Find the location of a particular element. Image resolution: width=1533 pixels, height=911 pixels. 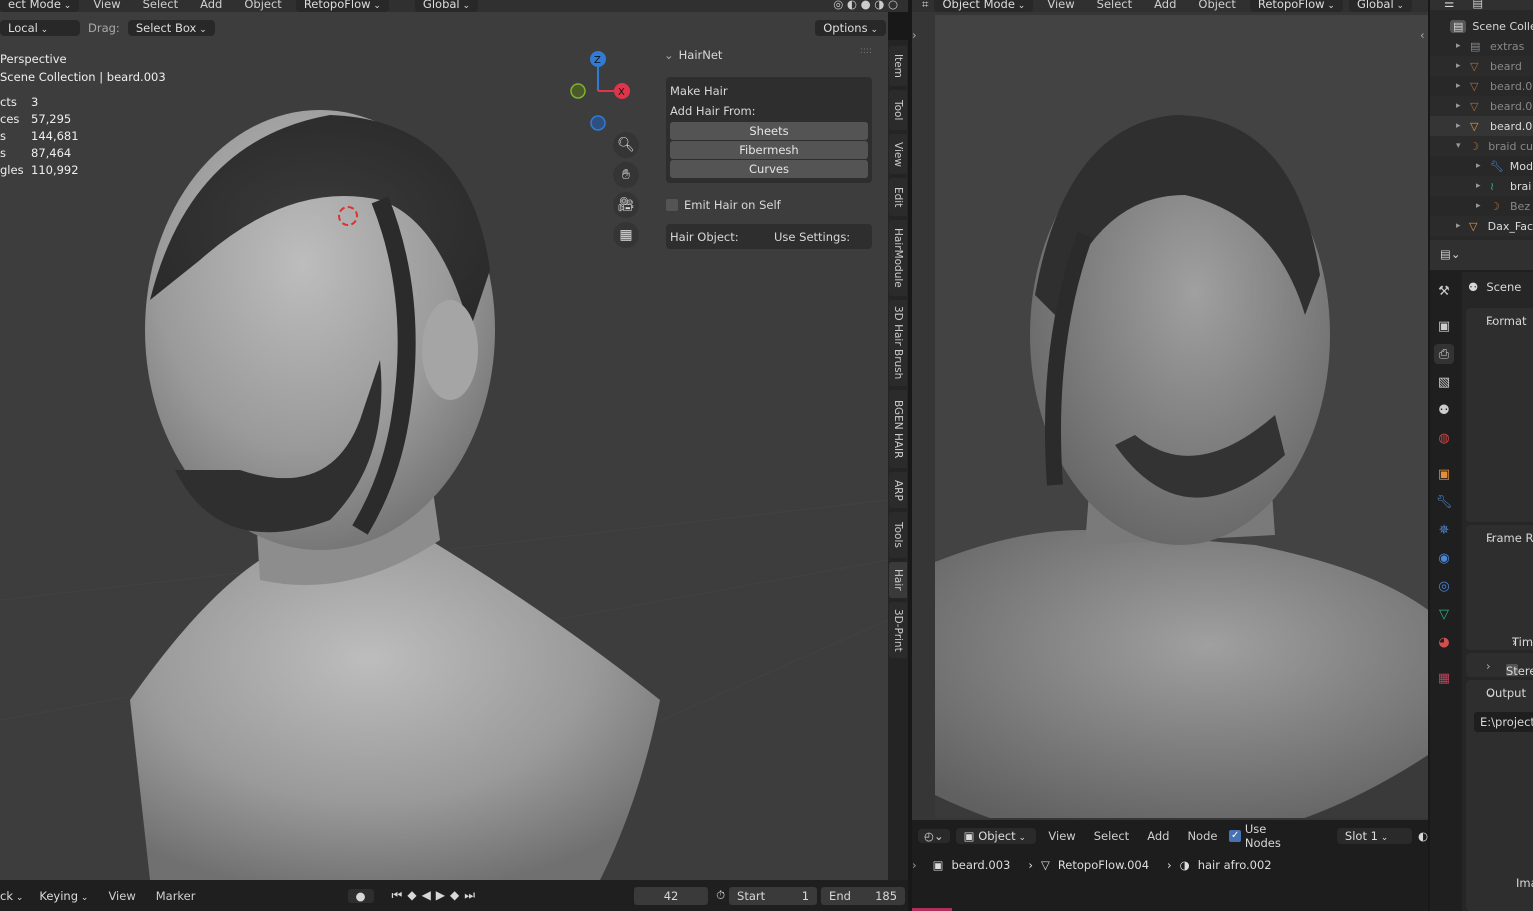

breadcrumb-object: beard.003 is located at coordinates (980, 865).